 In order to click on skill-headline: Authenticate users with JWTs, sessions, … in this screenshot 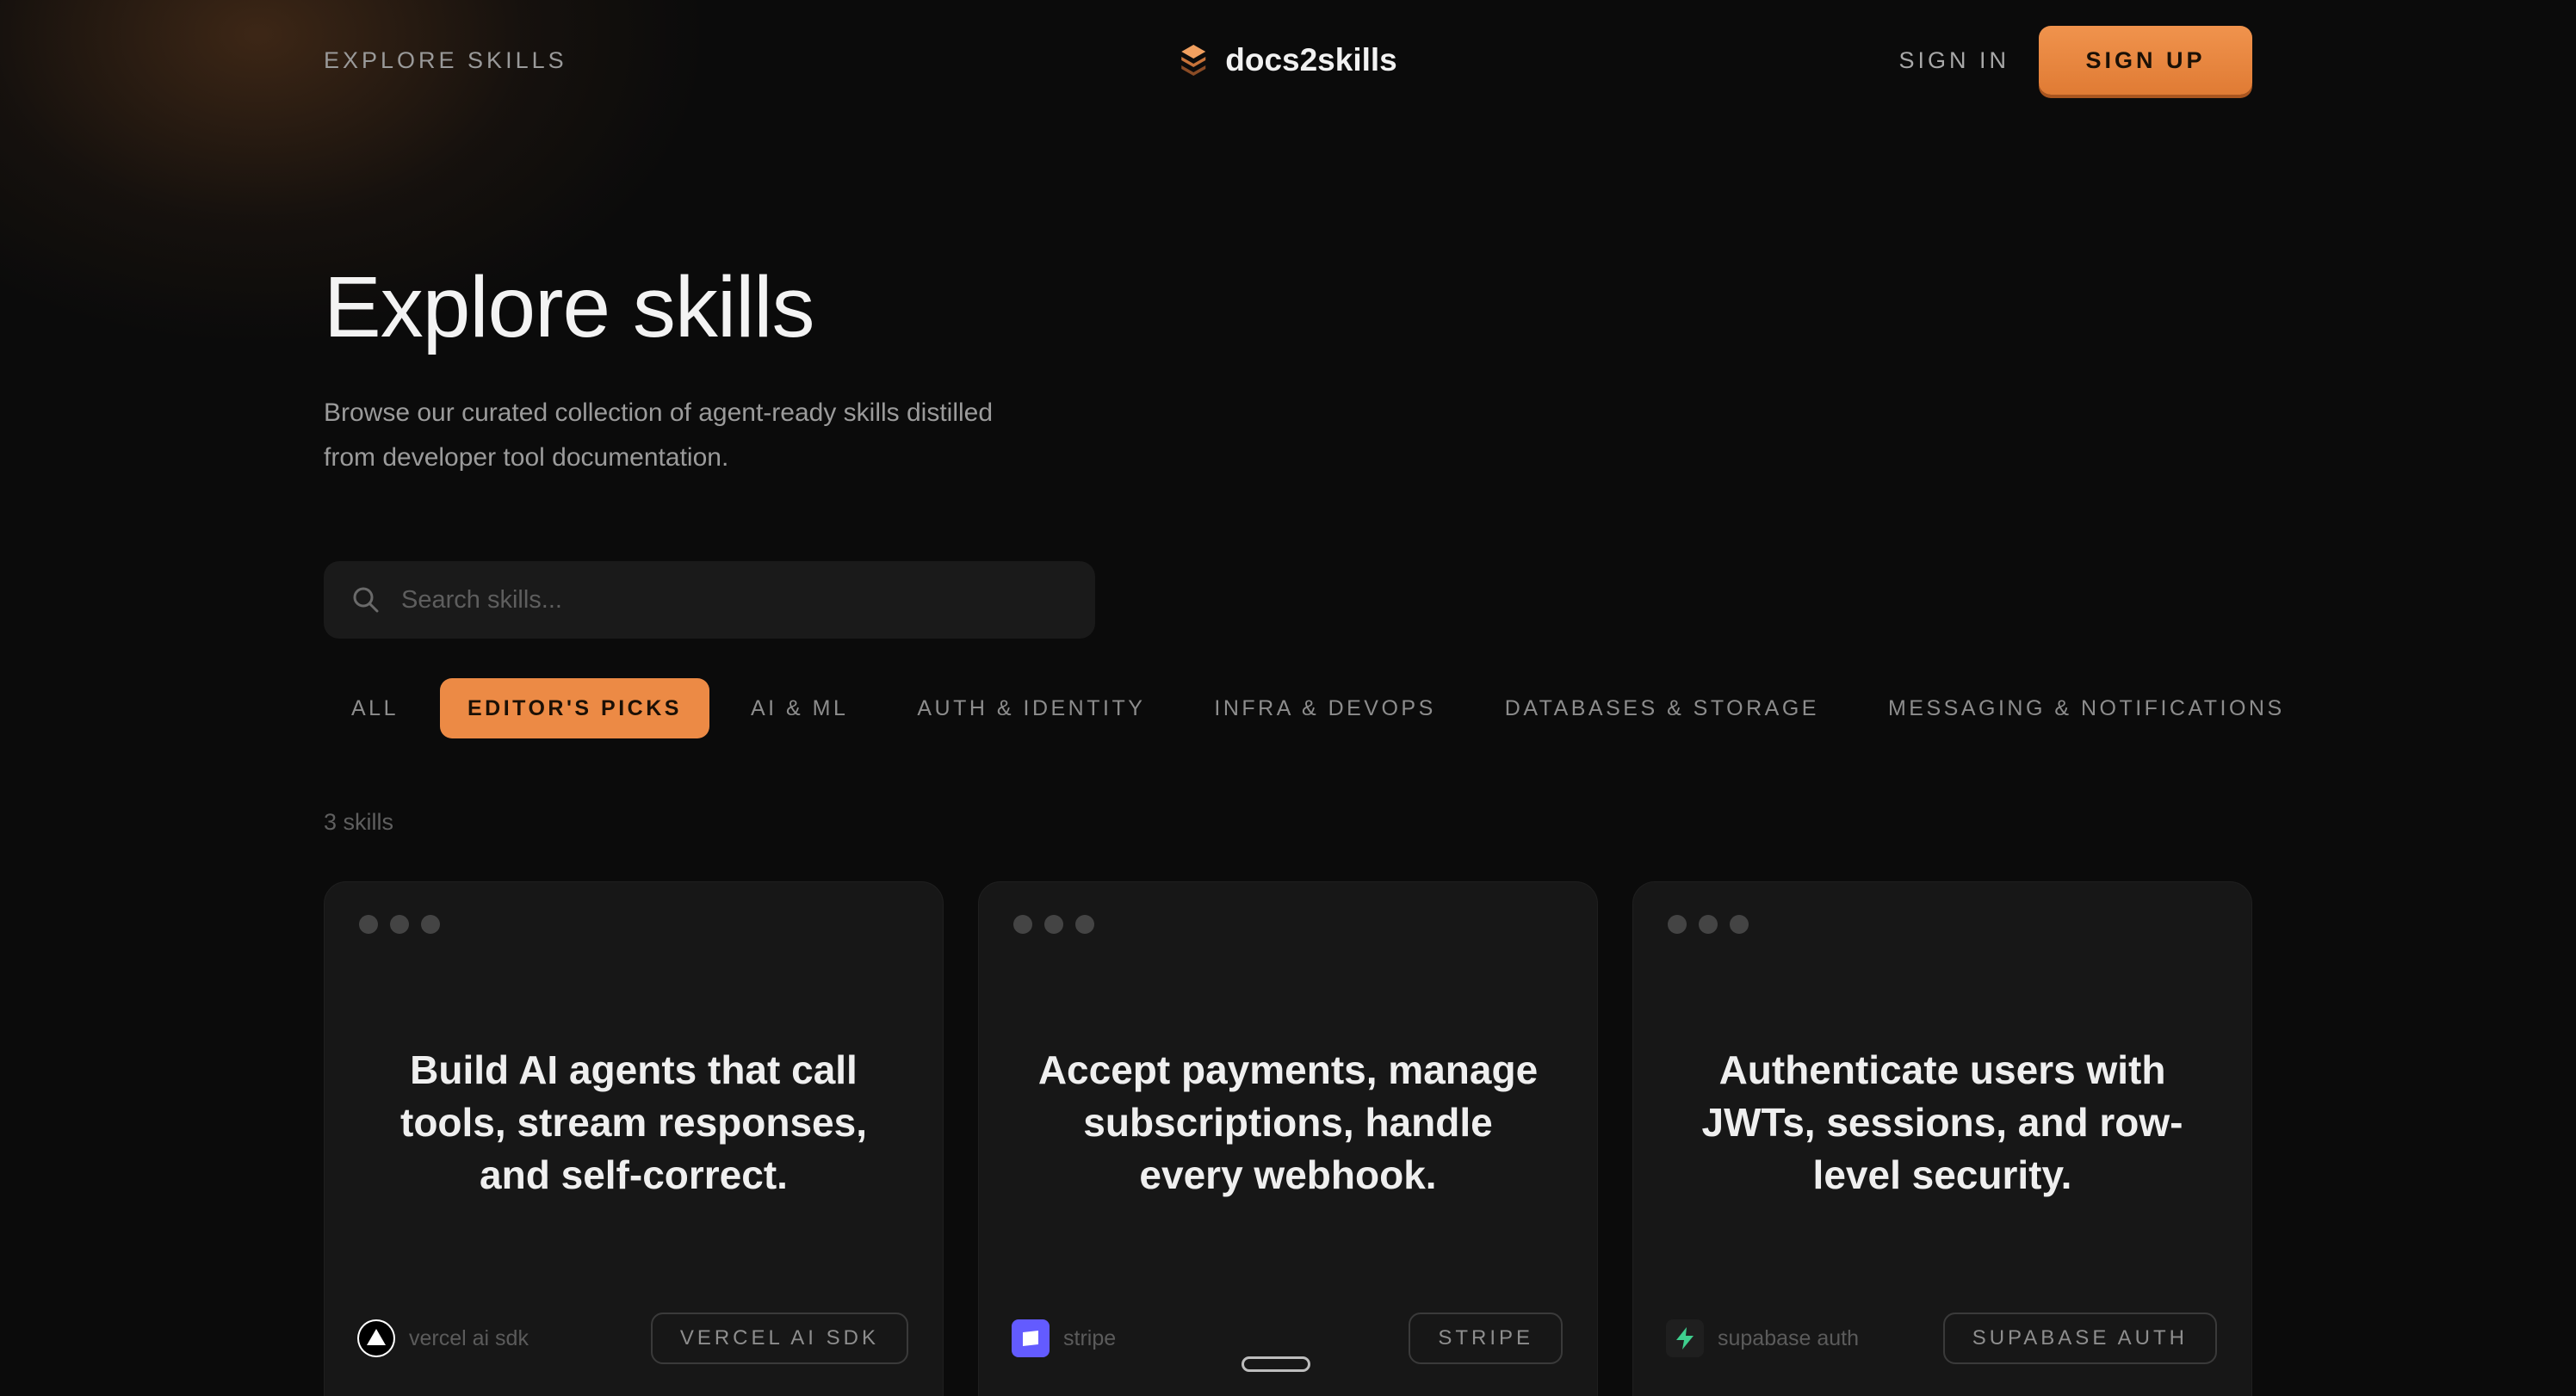, I will do `click(1942, 1122)`.